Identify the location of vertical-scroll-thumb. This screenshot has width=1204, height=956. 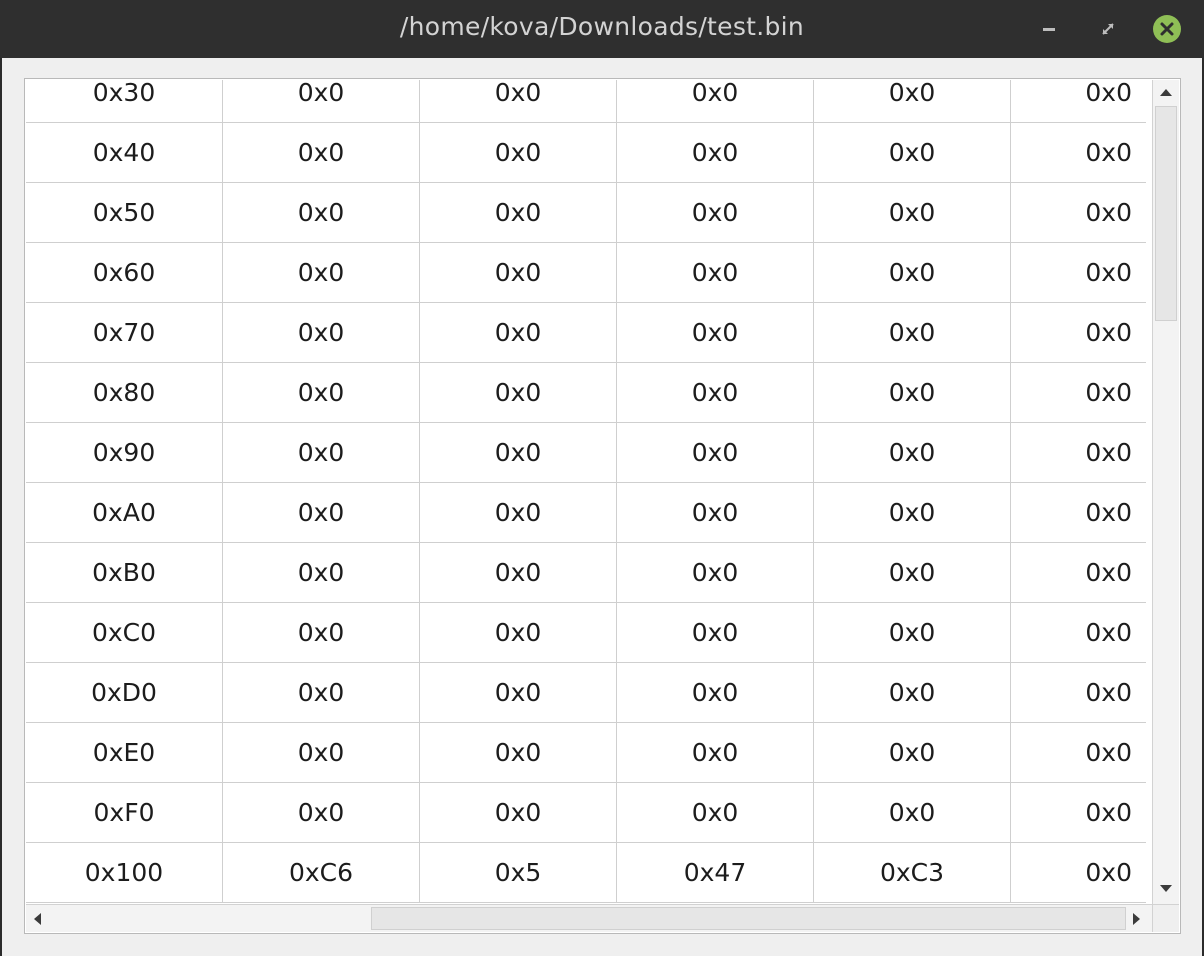
(1166, 213).